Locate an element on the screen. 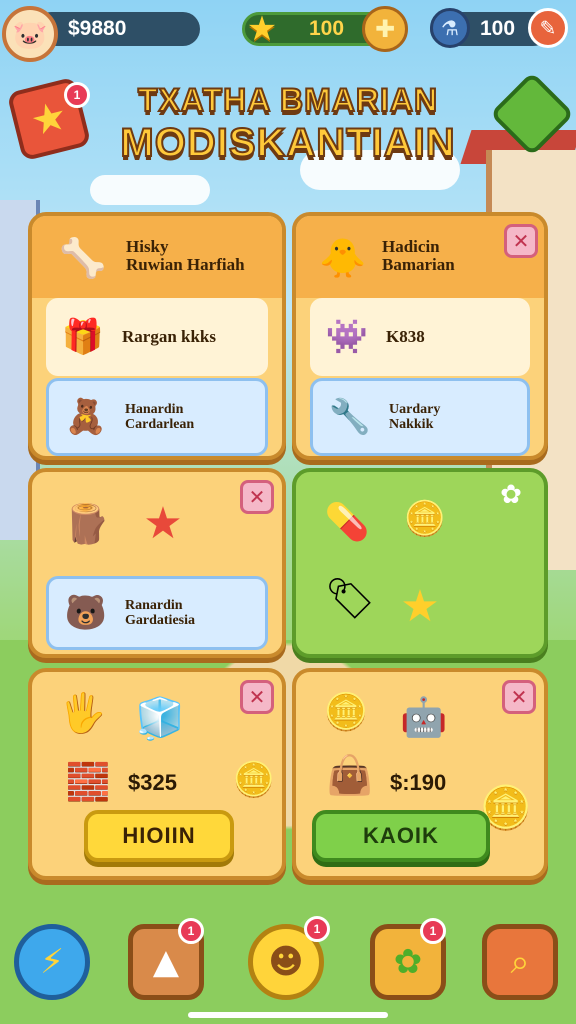  robot-icon: 🤖 is located at coordinates (424, 716).